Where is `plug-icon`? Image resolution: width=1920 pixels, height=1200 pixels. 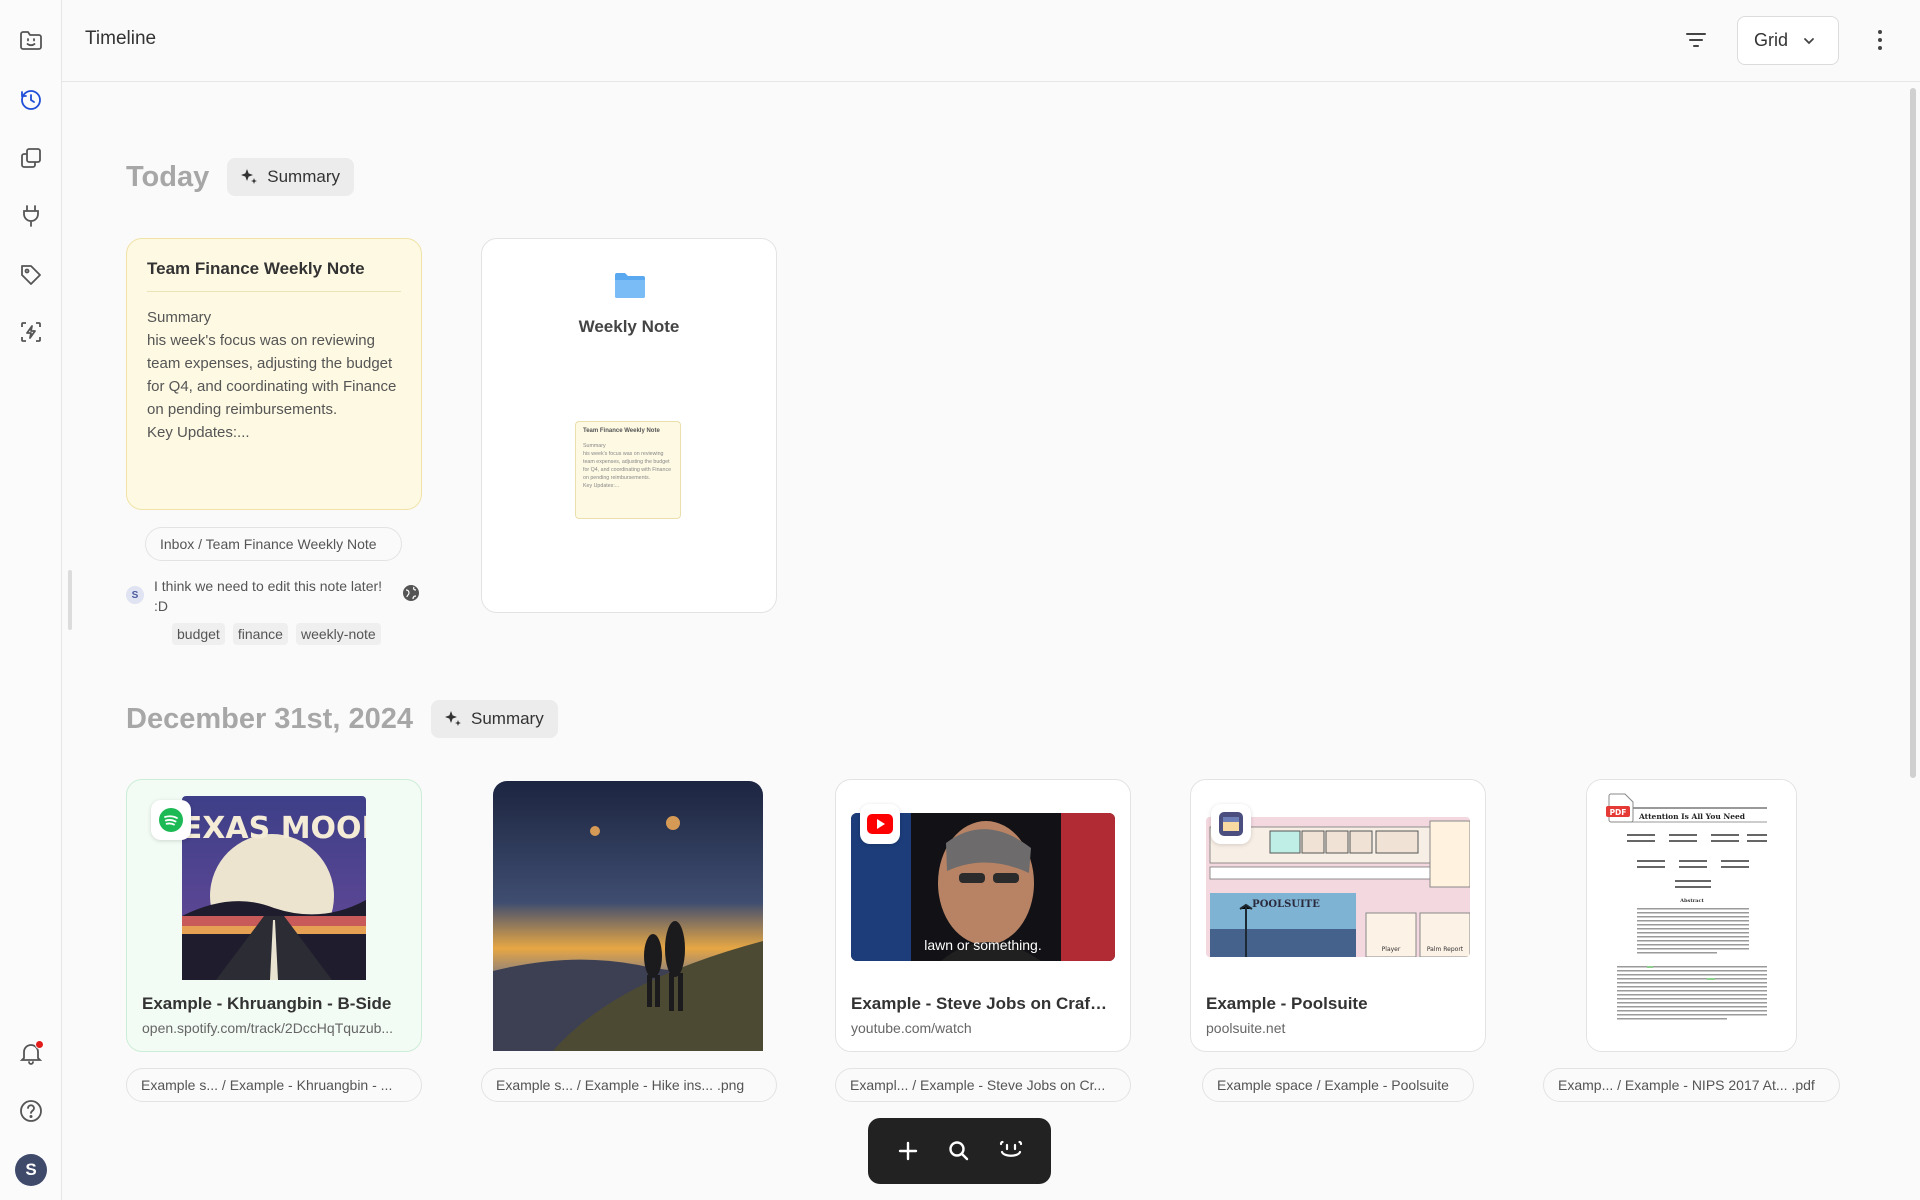
plug-icon is located at coordinates (31, 216).